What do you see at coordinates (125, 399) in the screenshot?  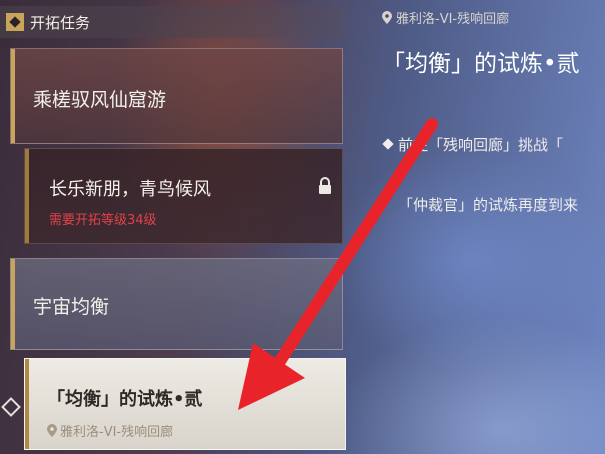 I see `quest-label-selected: 「均衡」的试炼•贰` at bounding box center [125, 399].